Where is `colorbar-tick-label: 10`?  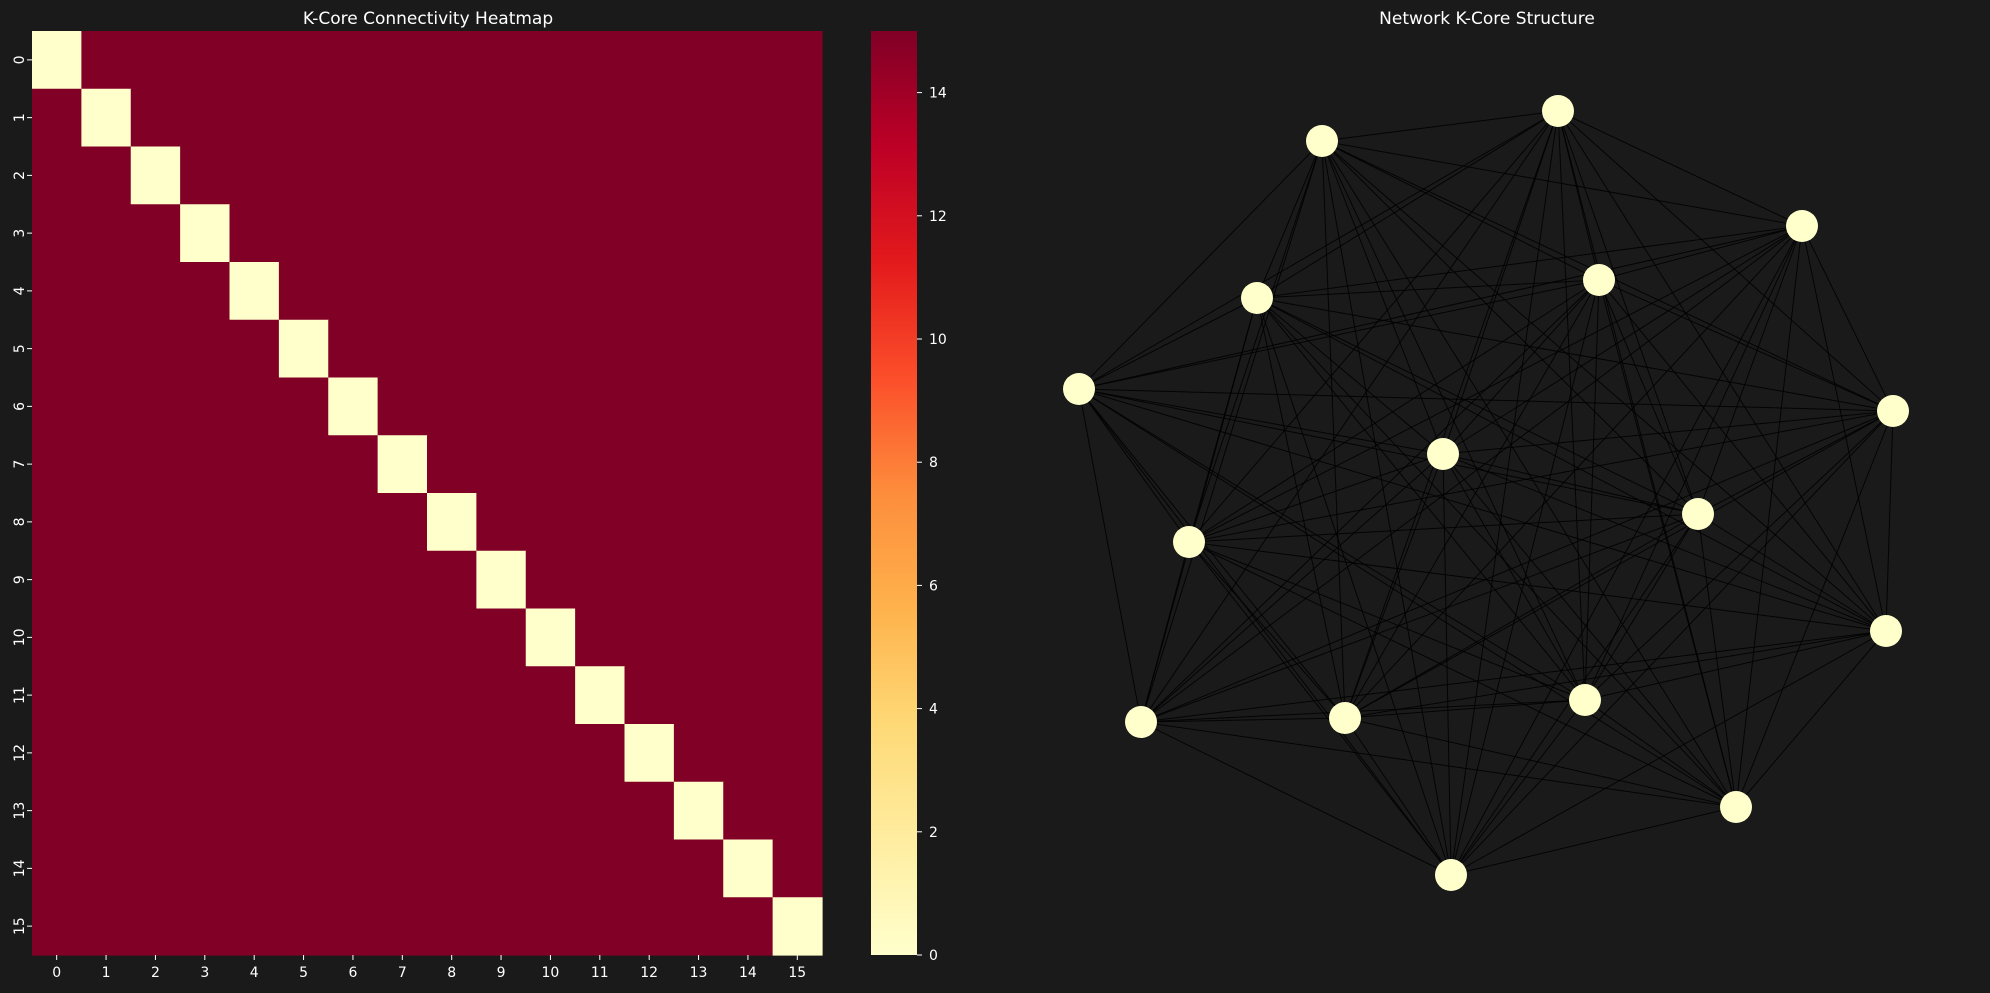 colorbar-tick-label: 10 is located at coordinates (938, 340).